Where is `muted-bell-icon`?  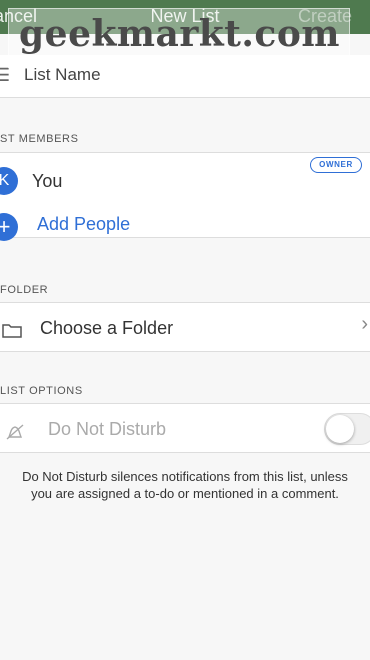 muted-bell-icon is located at coordinates (15, 432).